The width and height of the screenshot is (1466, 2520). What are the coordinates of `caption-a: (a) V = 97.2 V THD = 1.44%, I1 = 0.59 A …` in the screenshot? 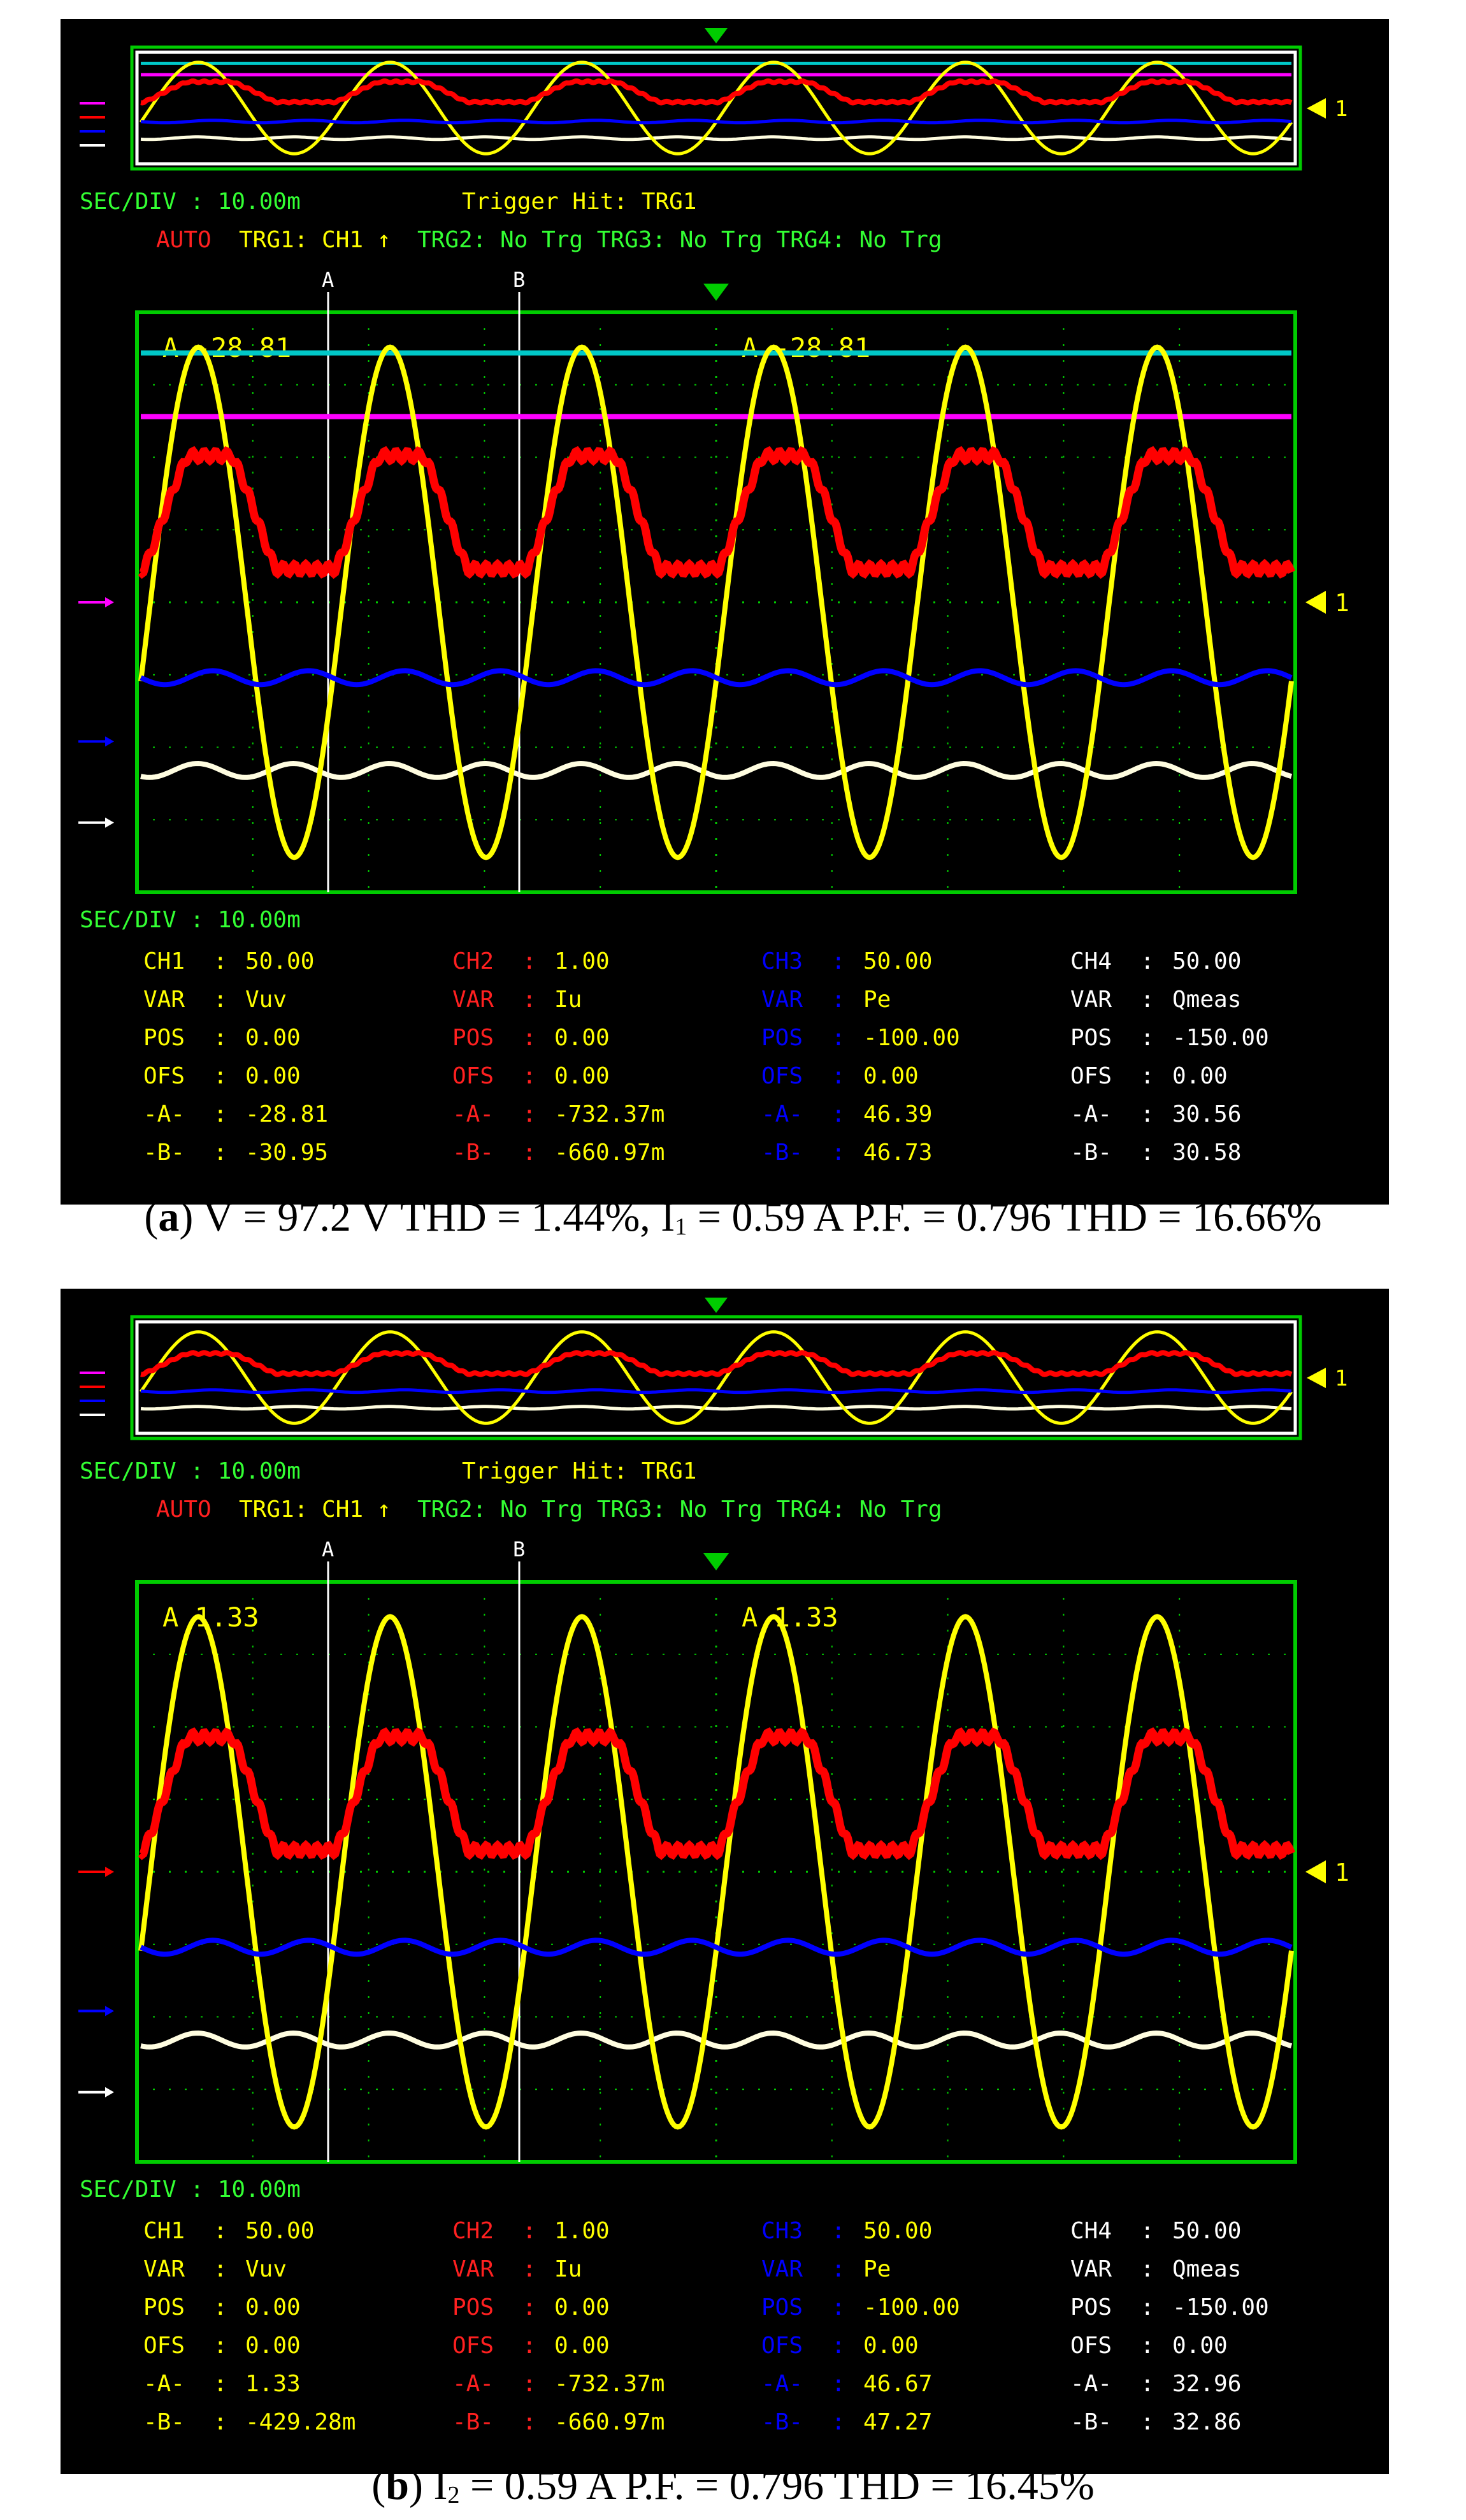 It's located at (733, 1217).